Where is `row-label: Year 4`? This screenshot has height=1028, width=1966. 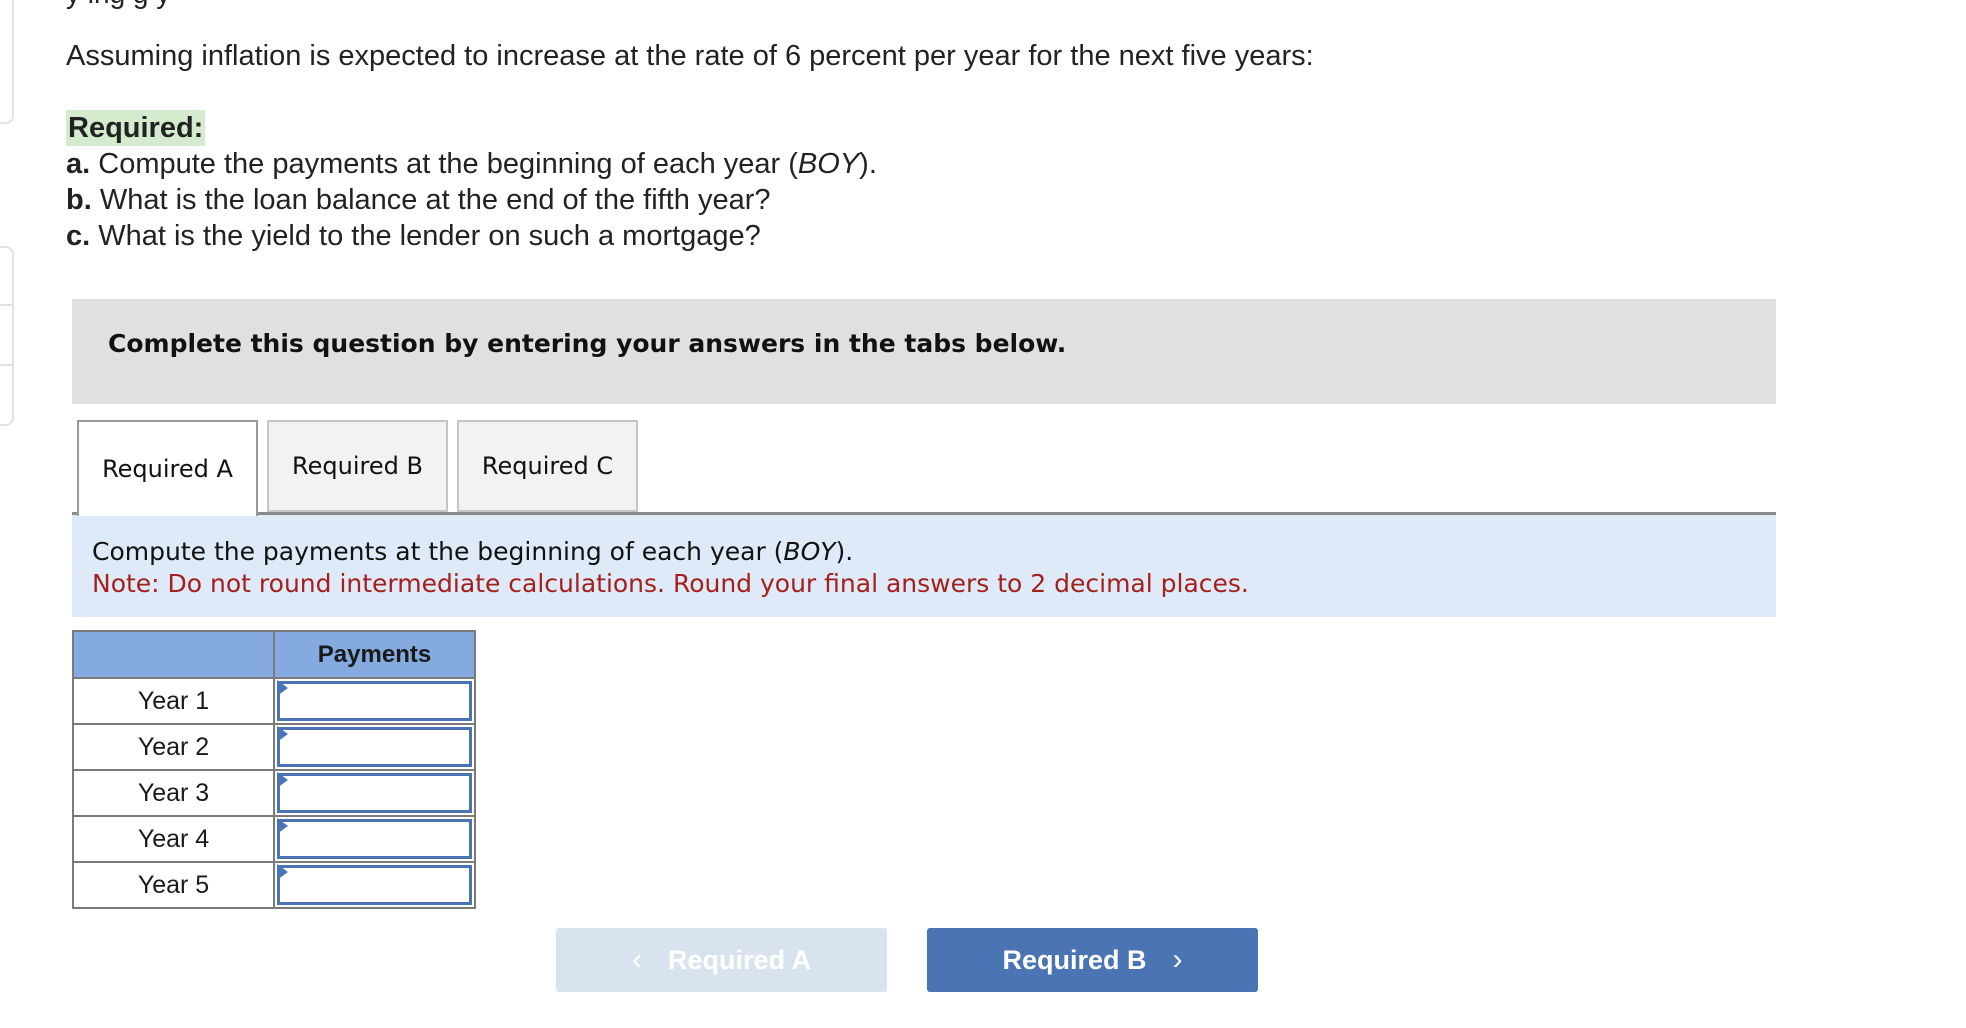 row-label: Year 4 is located at coordinates (173, 839).